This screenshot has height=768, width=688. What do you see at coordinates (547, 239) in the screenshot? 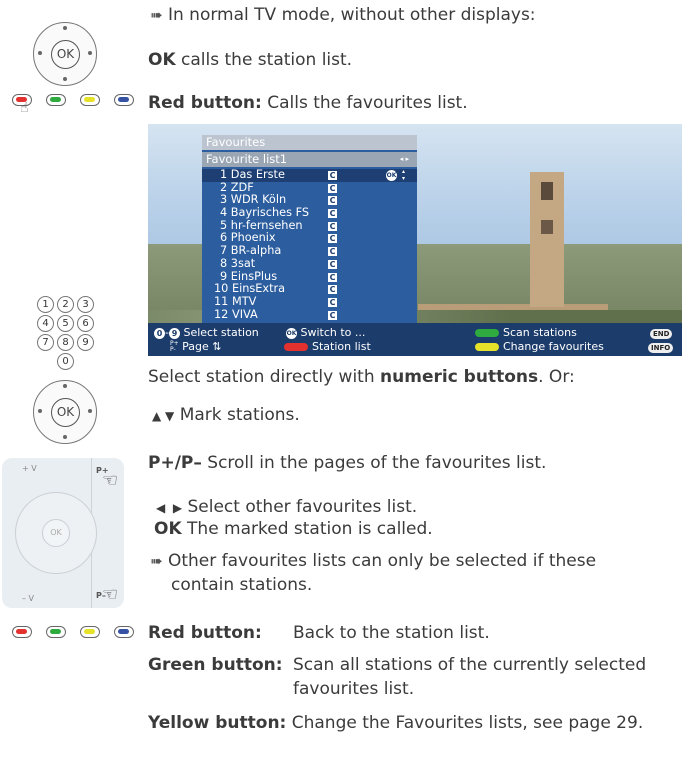
I see `bell-tower` at bounding box center [547, 239].